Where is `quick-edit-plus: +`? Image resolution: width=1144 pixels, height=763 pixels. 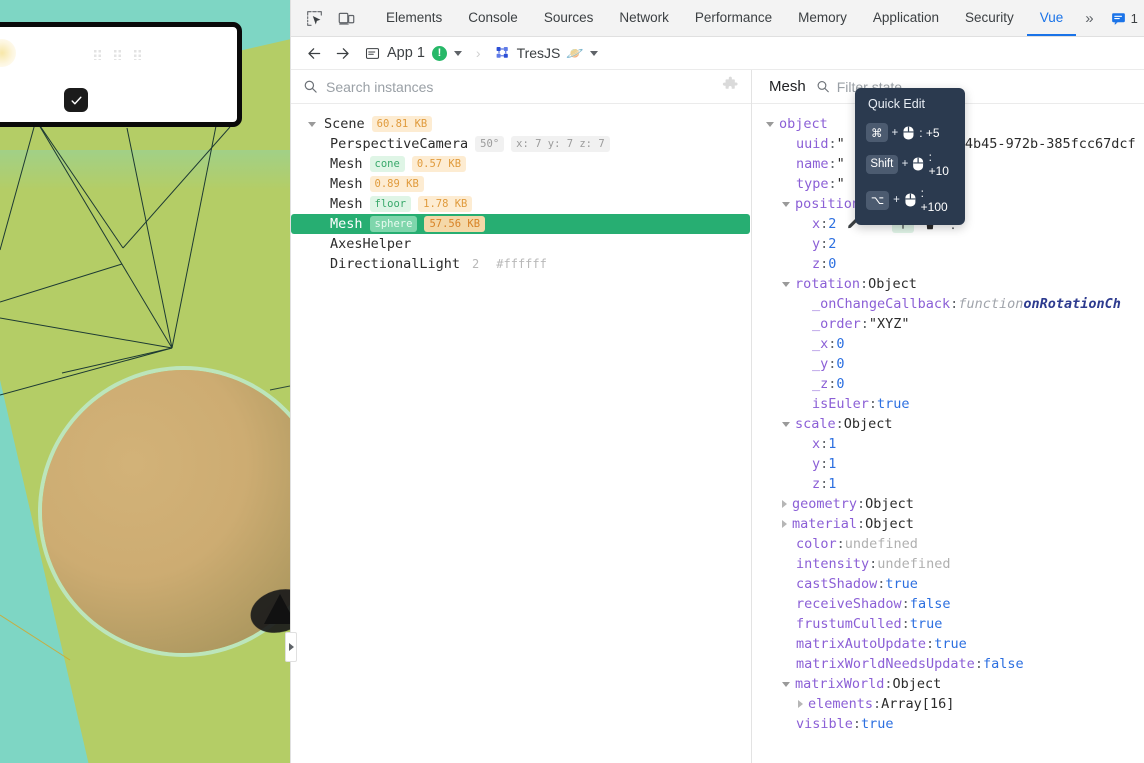
quick-edit-plus: + is located at coordinates (896, 200).